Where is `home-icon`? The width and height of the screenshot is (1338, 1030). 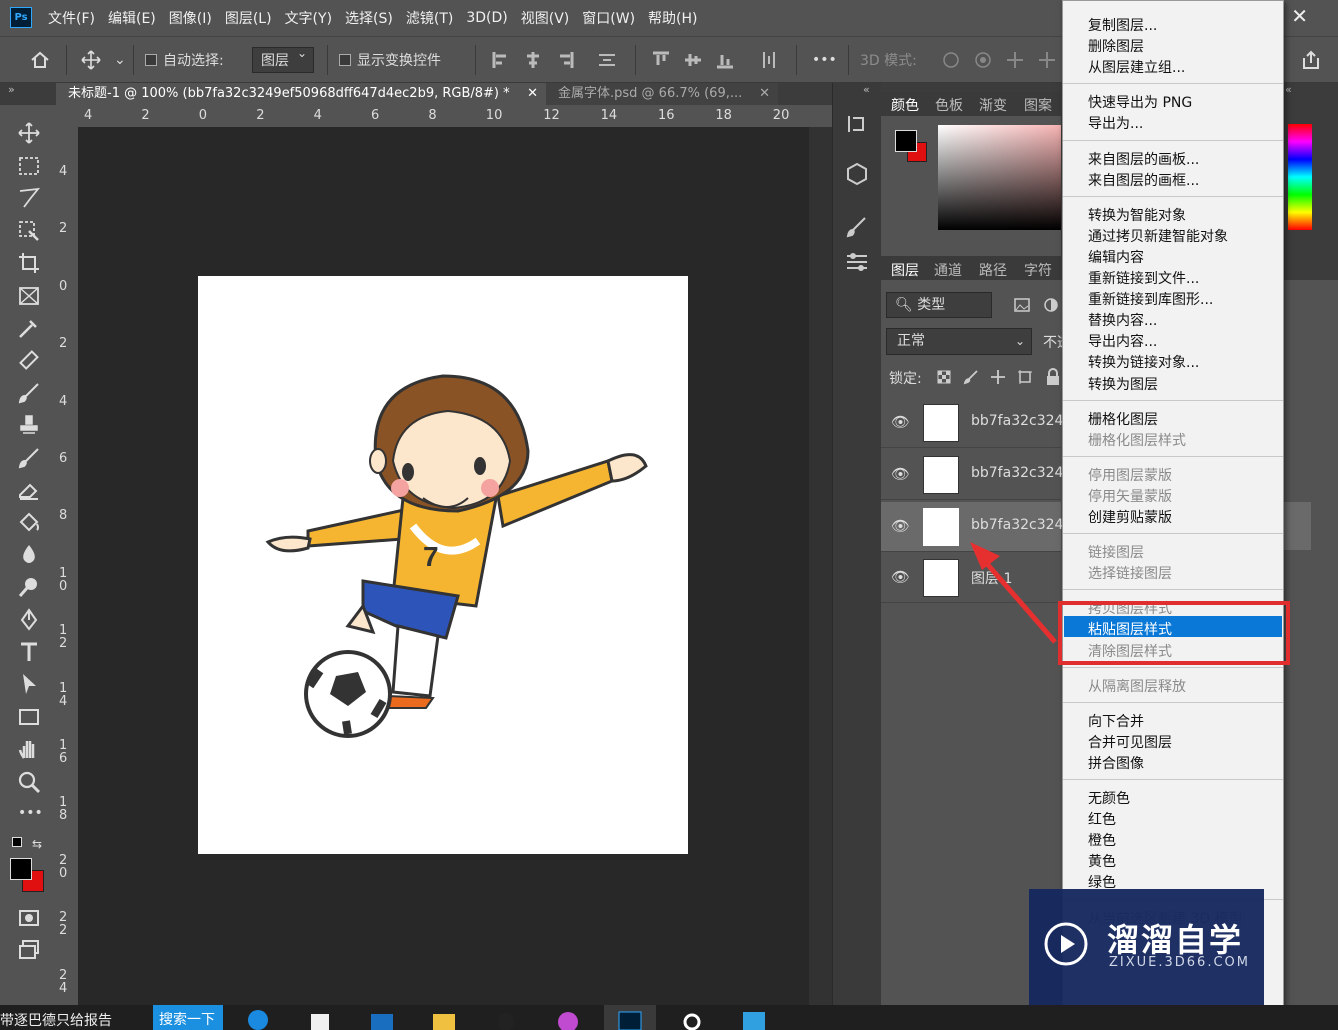
home-icon is located at coordinates (40, 60).